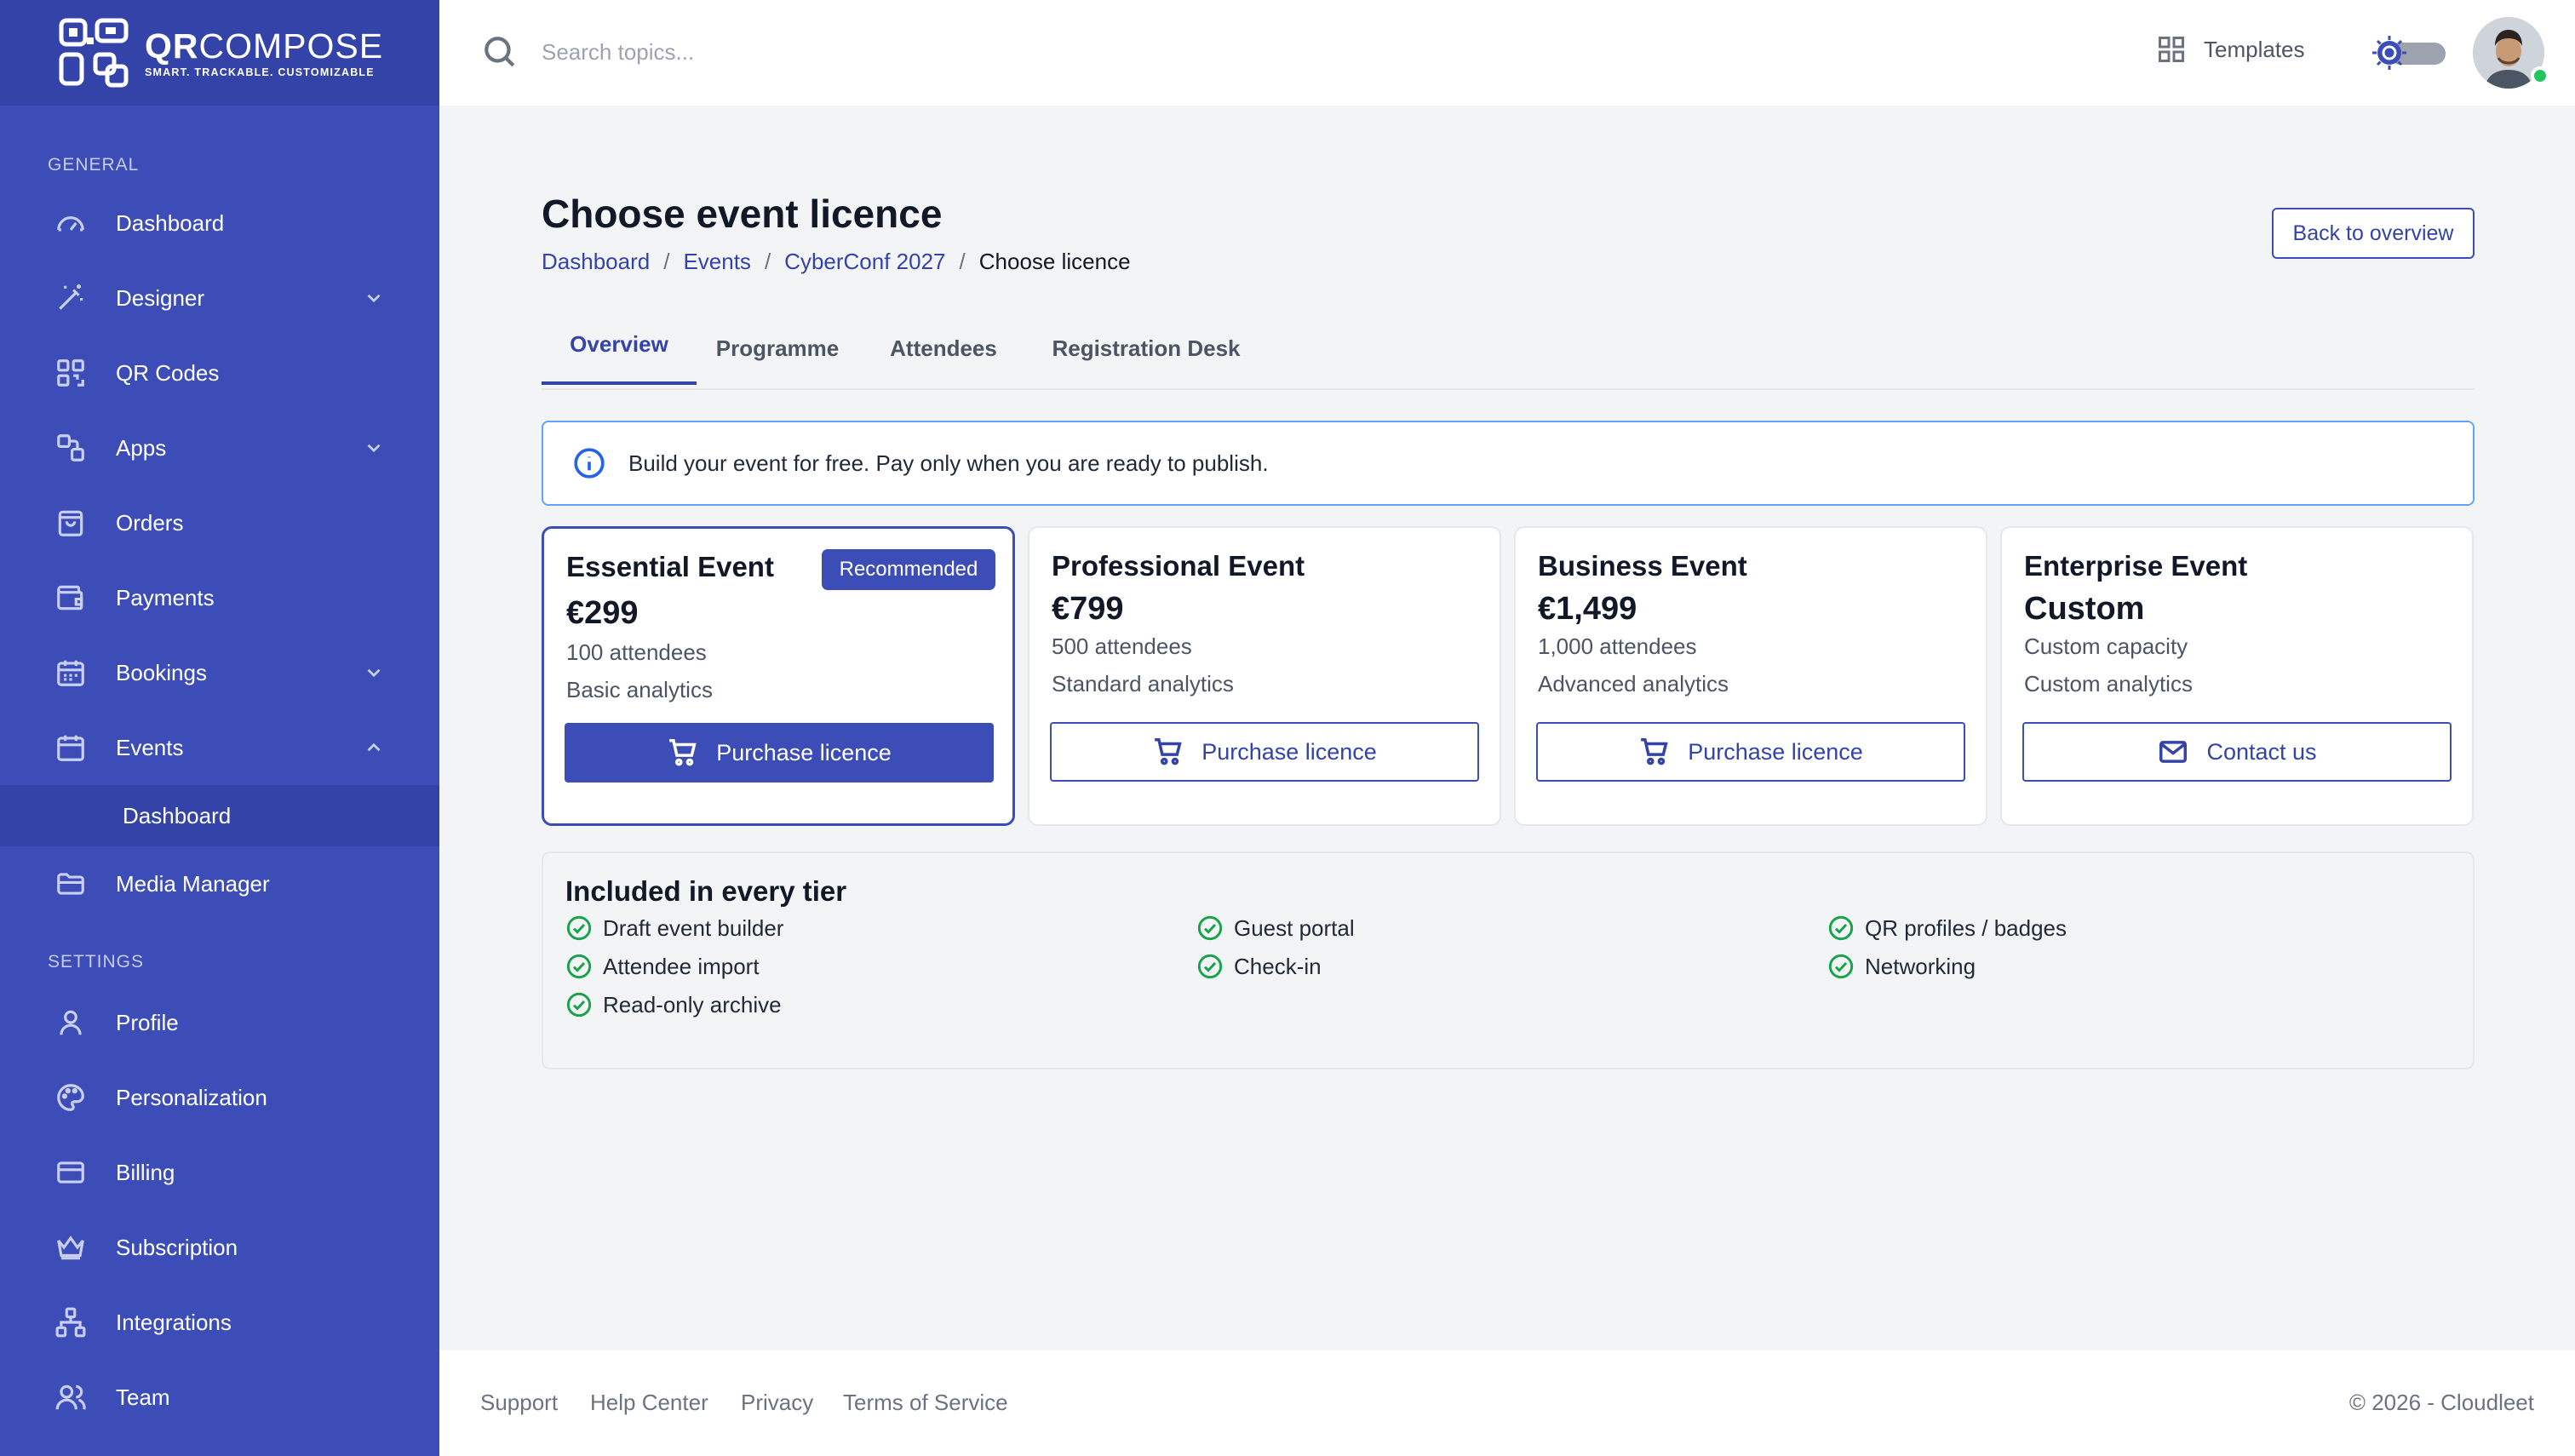 This screenshot has width=2575, height=1456. I want to click on breadcrumb-link-event: CyberConf 2027, so click(864, 262).